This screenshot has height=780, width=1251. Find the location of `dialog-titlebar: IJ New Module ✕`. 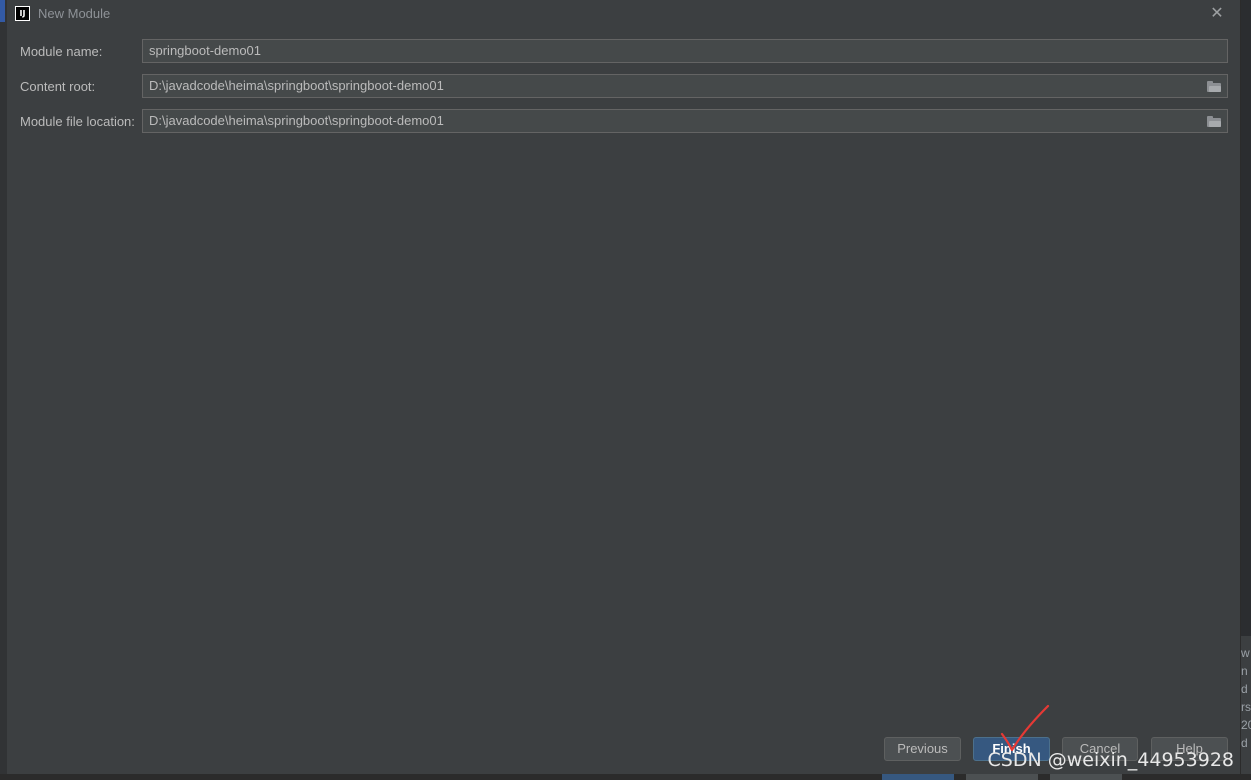

dialog-titlebar: IJ New Module ✕ is located at coordinates (623, 14).